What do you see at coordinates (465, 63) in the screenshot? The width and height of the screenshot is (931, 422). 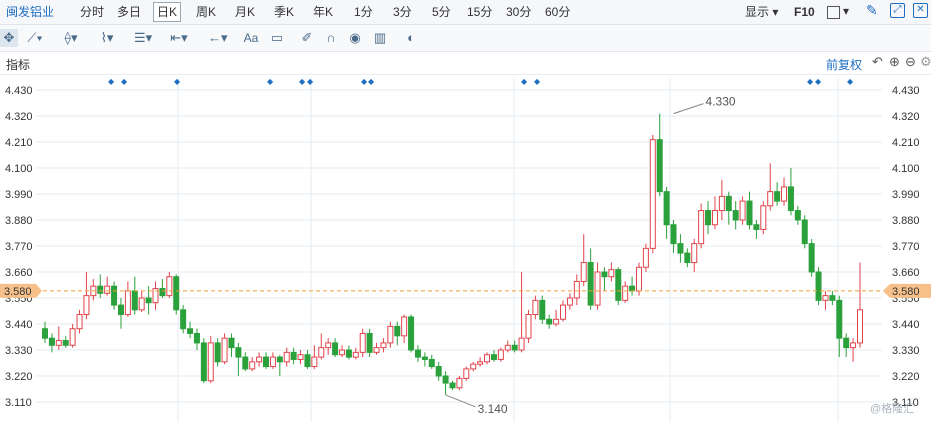 I see `indicator-bar: 指标 前复权 ↶ ⊕ ⊖ ⚙` at bounding box center [465, 63].